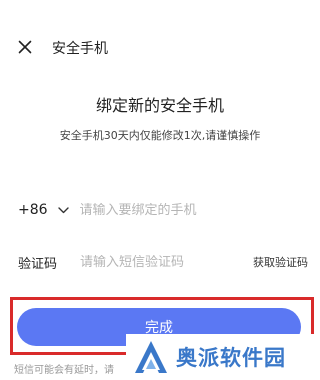 Image resolution: width=320 pixels, height=380 pixels. Describe the element at coordinates (38, 264) in the screenshot. I see `verification-code-label: 验证码` at that location.